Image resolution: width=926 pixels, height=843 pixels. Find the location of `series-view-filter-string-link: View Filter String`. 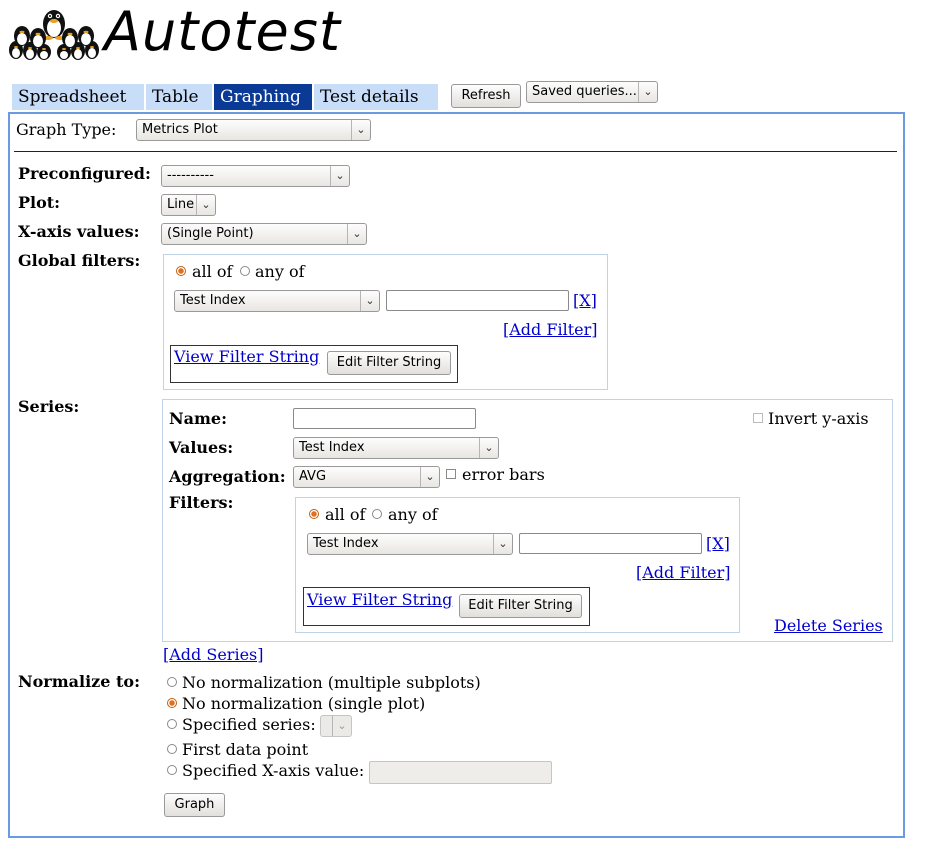

series-view-filter-string-link: View Filter String is located at coordinates (379, 599).